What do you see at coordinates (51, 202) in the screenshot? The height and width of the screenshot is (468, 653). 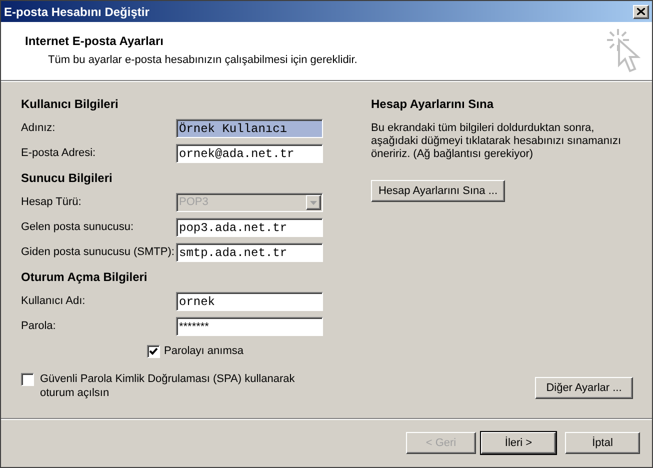 I see `field-label: Hesap Türü:` at bounding box center [51, 202].